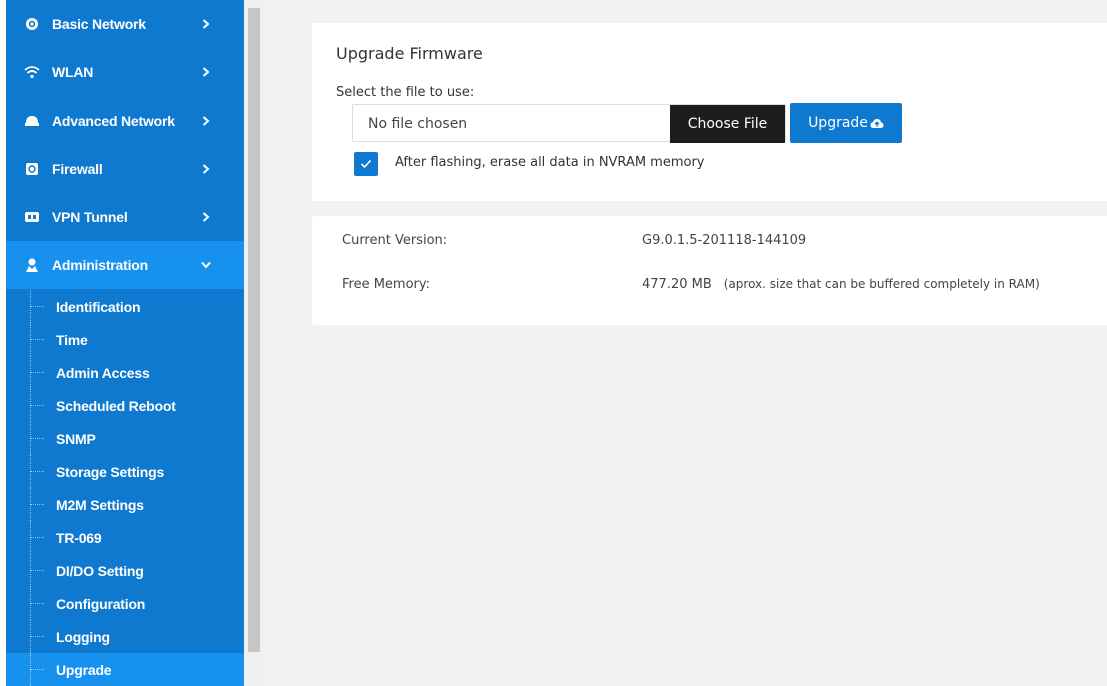 Image resolution: width=1107 pixels, height=686 pixels. I want to click on nav-item-advanced-network: Advanced Network, so click(125, 121).